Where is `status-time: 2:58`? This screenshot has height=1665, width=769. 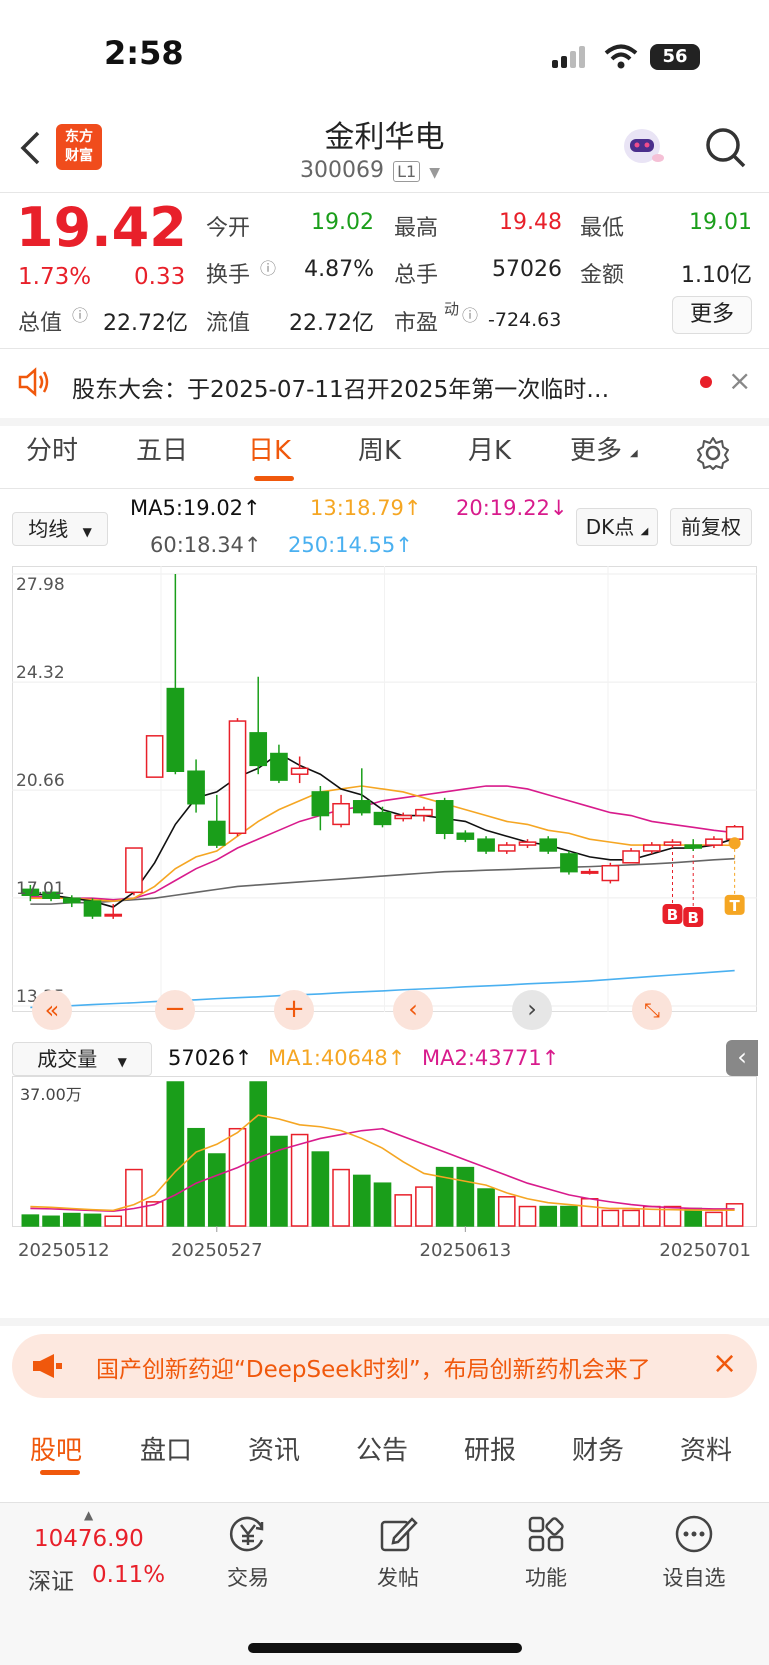
status-time: 2:58 is located at coordinates (144, 53).